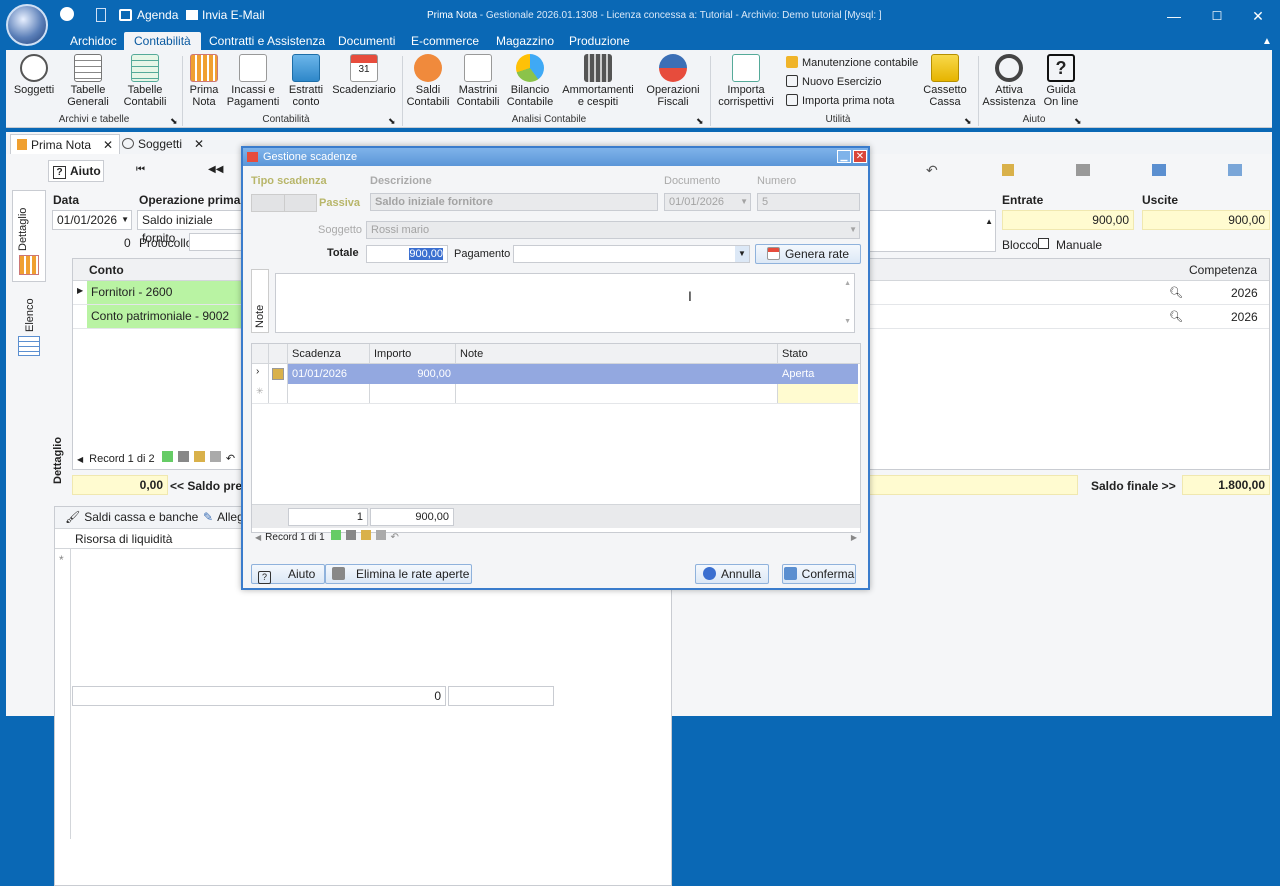 The height and width of the screenshot is (886, 1280). What do you see at coordinates (1008, 170) in the screenshot?
I see `edit-icon` at bounding box center [1008, 170].